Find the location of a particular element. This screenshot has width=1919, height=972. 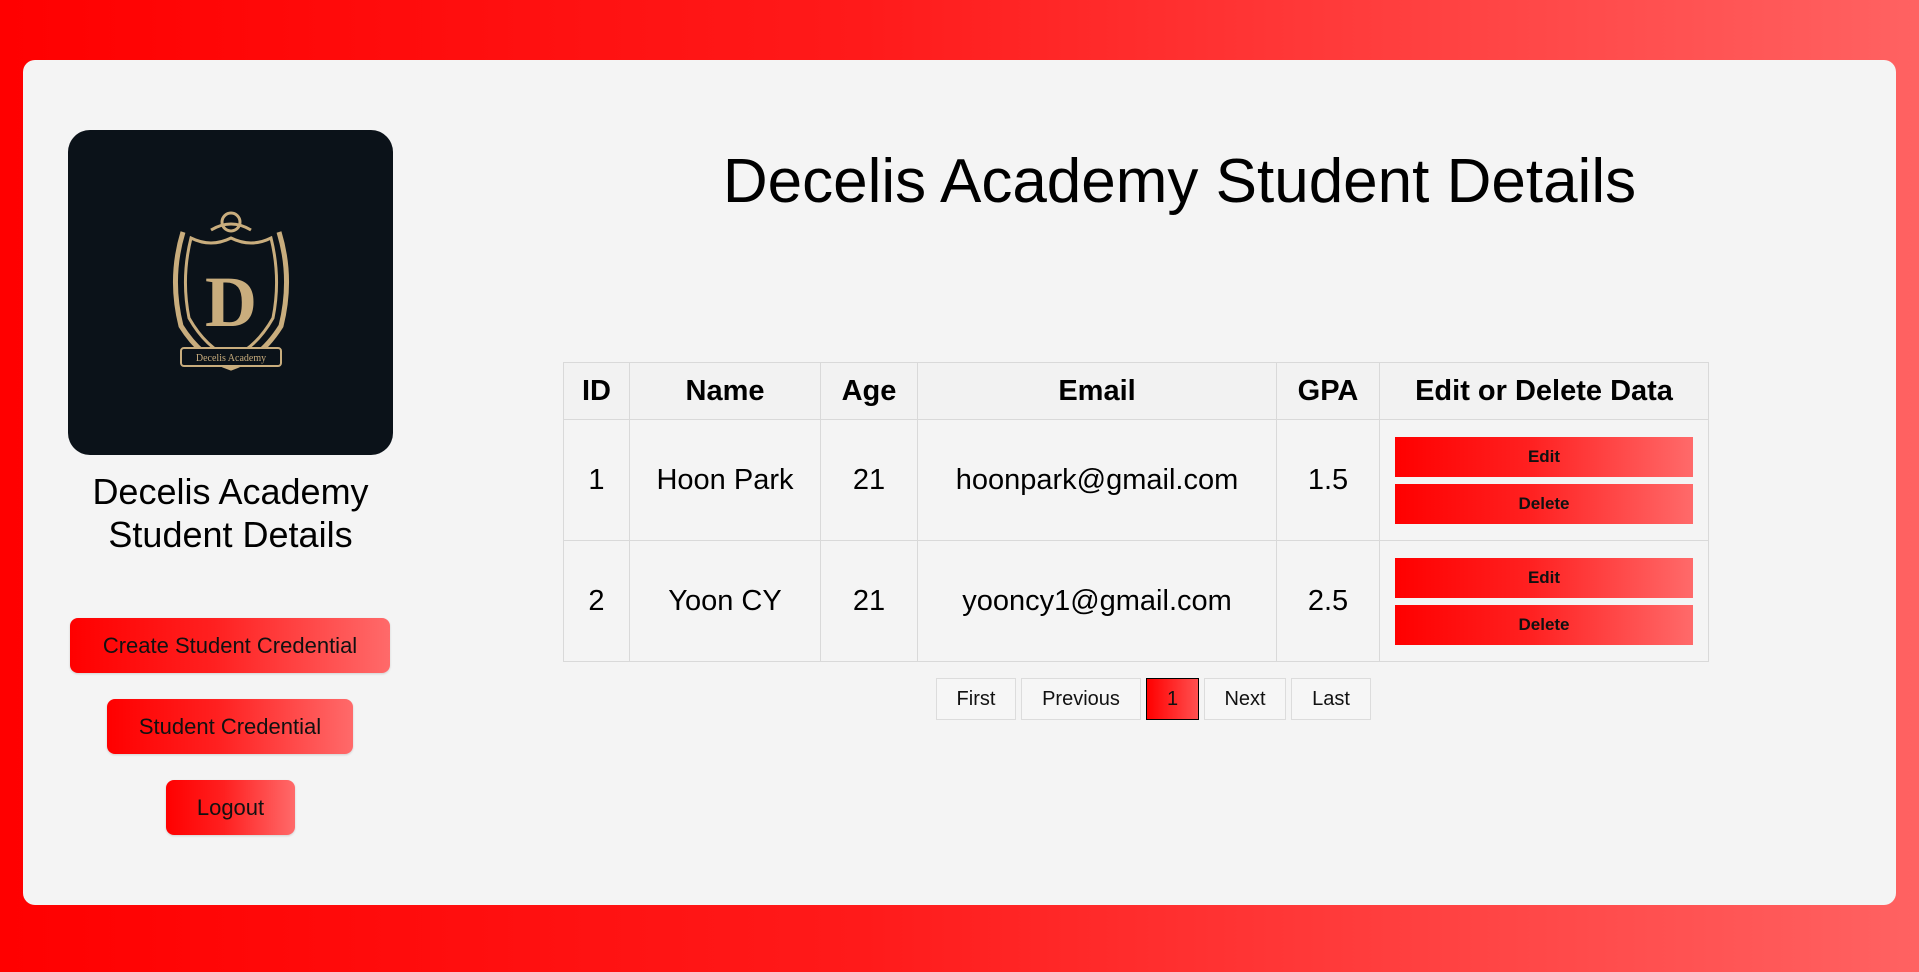

pagination-page-button: 1 is located at coordinates (1172, 699).